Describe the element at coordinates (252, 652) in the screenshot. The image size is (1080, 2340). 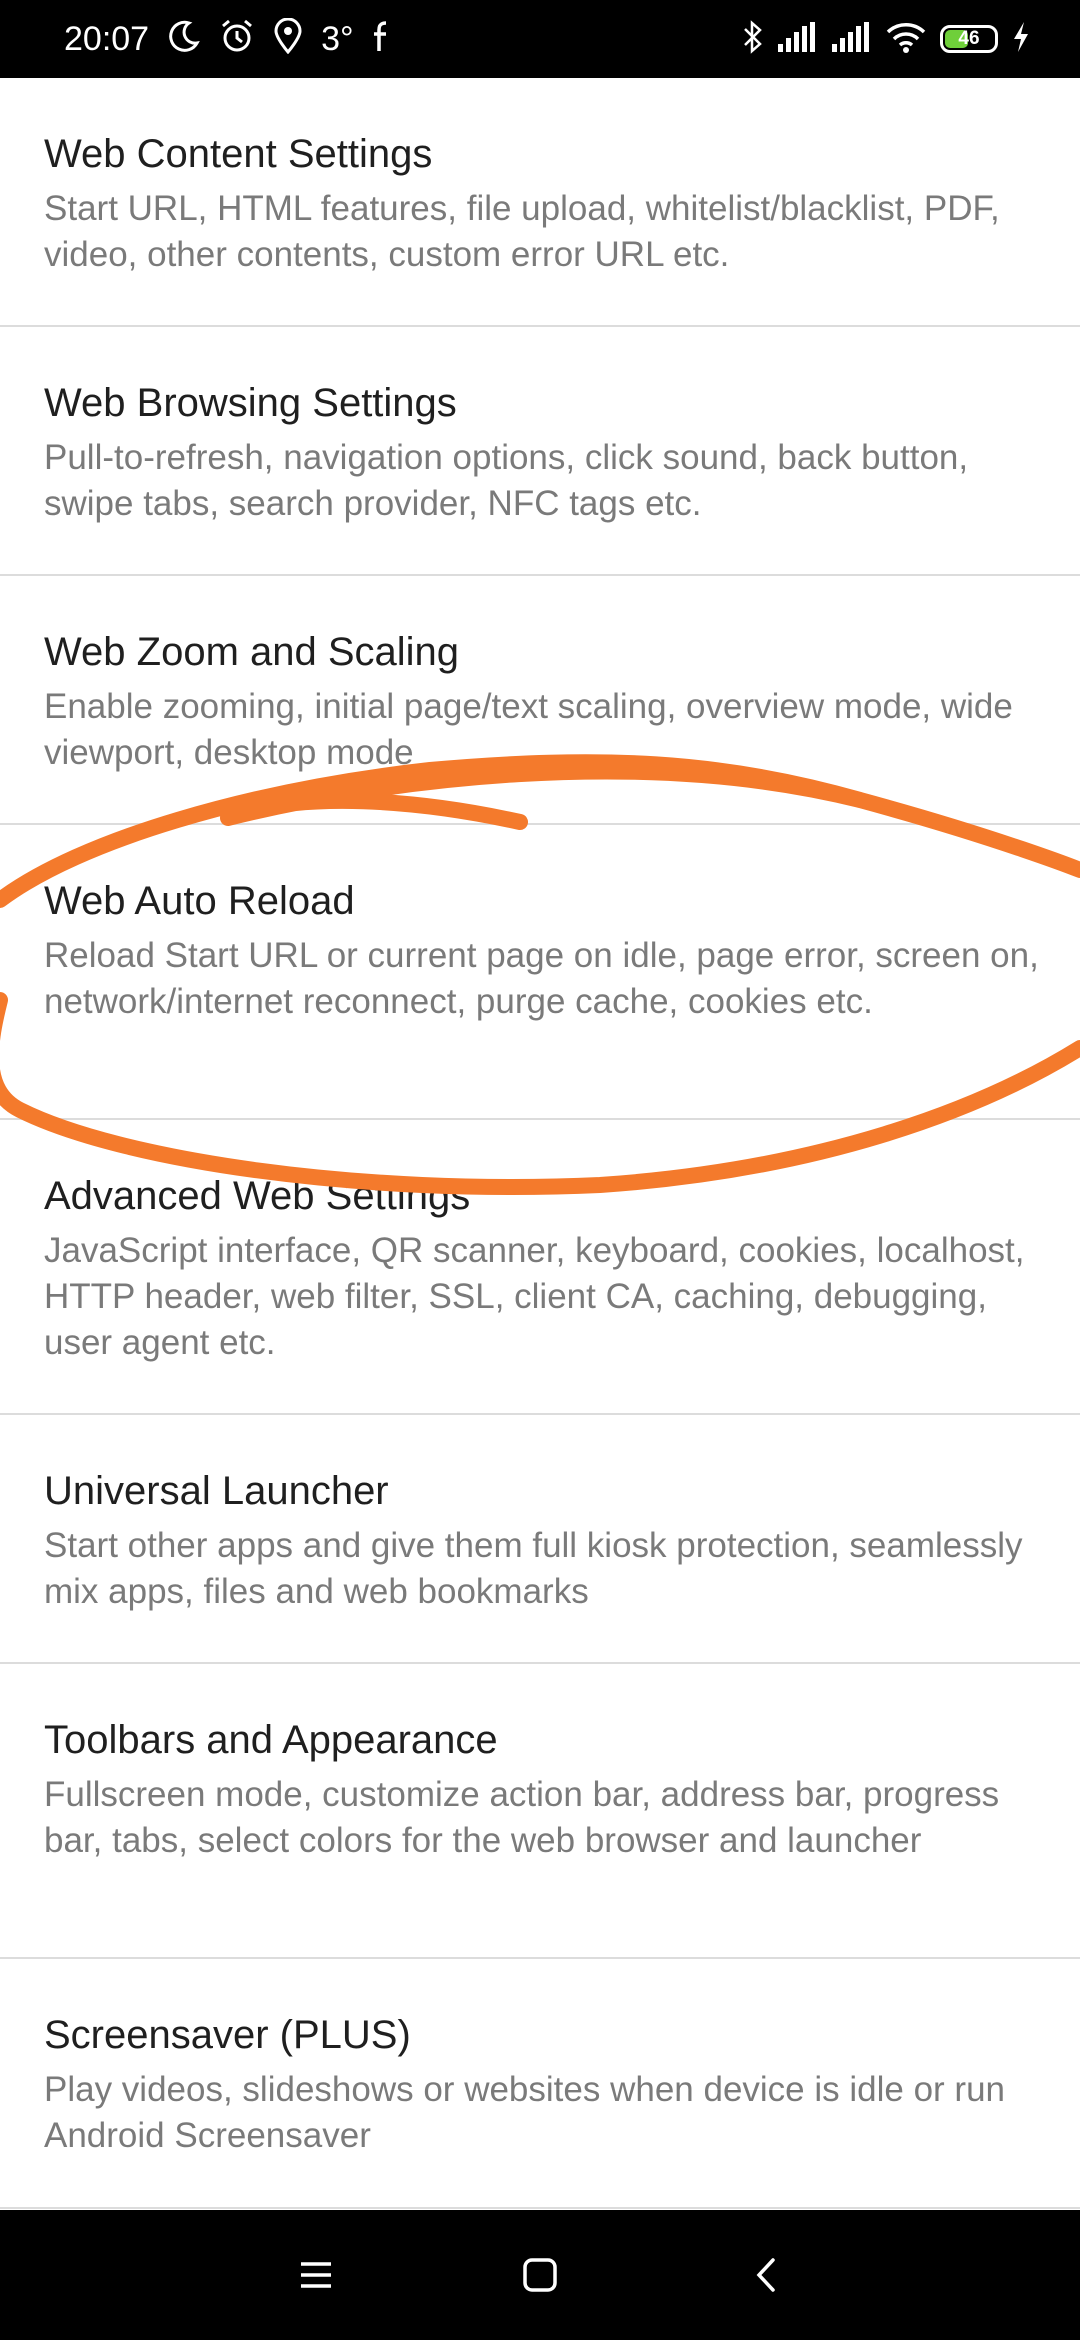
I see `settings-item-title: Web Zoom and Scaling` at that location.